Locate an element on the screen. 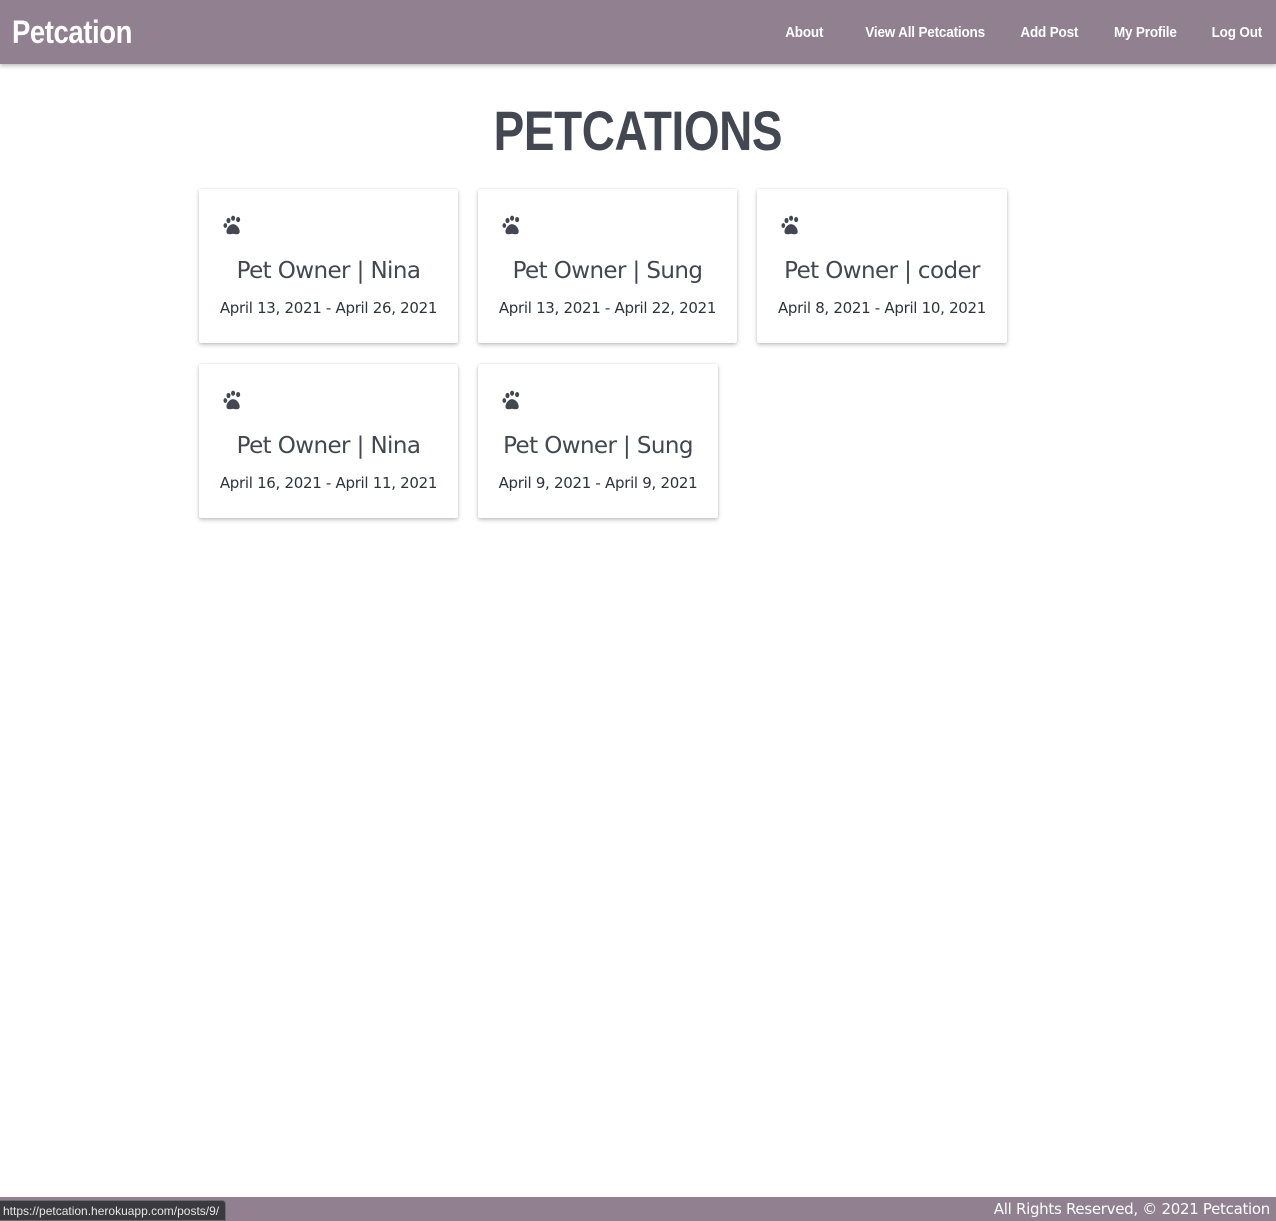 The image size is (1276, 1221). card-dates: April 16, 2021 - April 11, 2021 is located at coordinates (328, 483).